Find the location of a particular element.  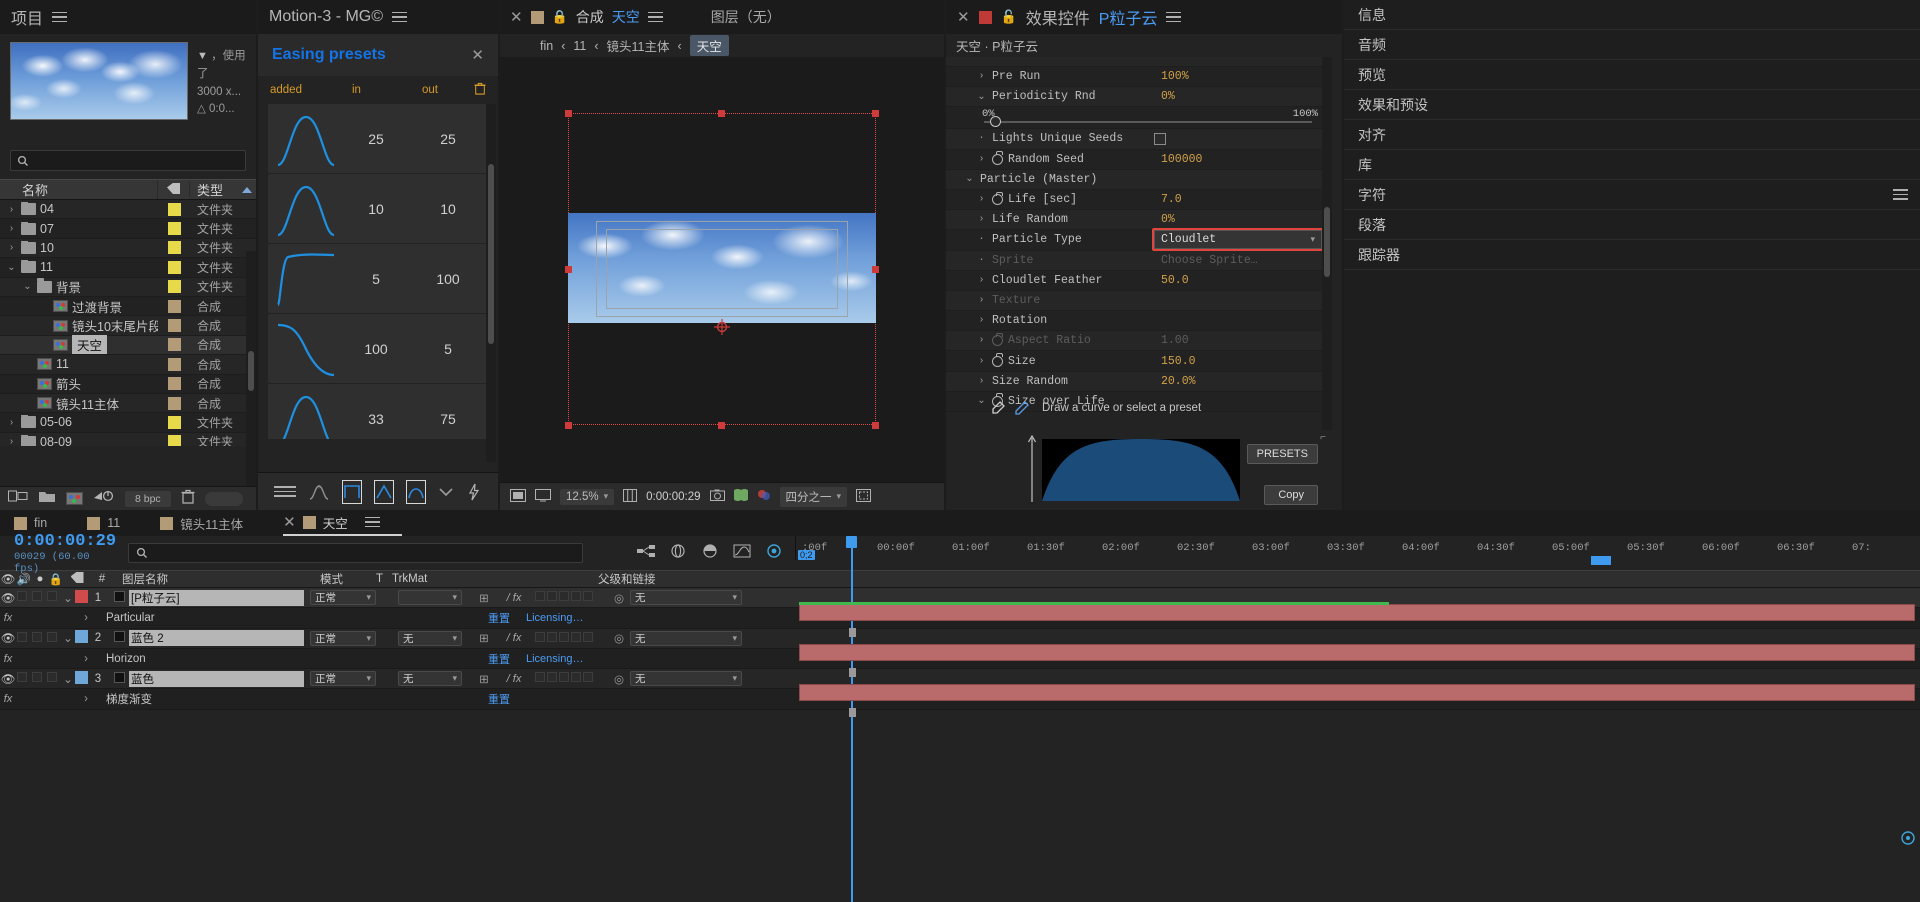

efx-panel-menu-icon is located at coordinates (1174, 17).